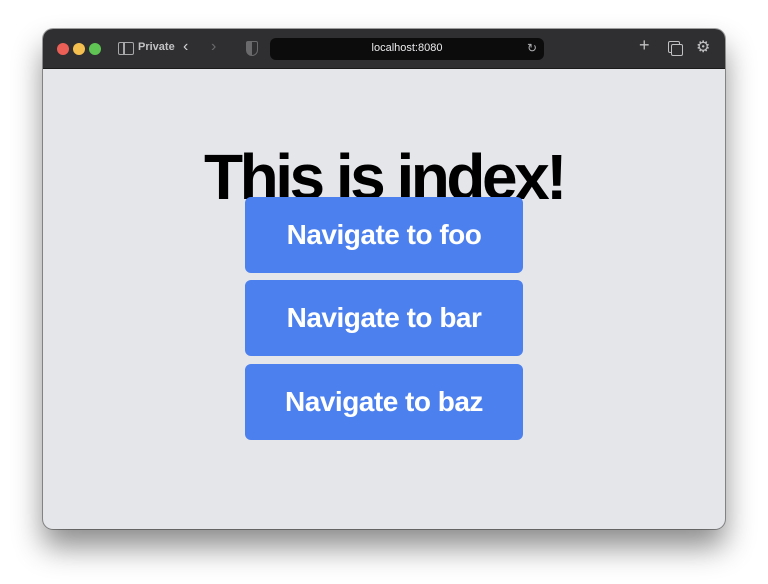 The width and height of the screenshot is (768, 584). What do you see at coordinates (126, 48) in the screenshot?
I see `sidebar-icon` at bounding box center [126, 48].